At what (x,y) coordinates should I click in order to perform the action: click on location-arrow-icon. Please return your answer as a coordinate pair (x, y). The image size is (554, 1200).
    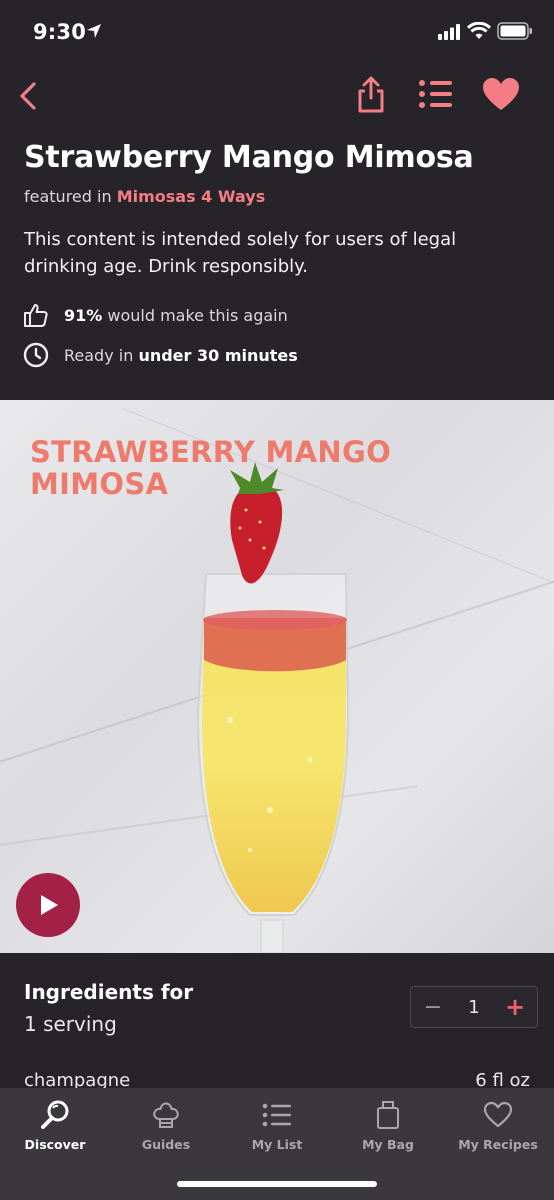
    Looking at the image, I should click on (94, 31).